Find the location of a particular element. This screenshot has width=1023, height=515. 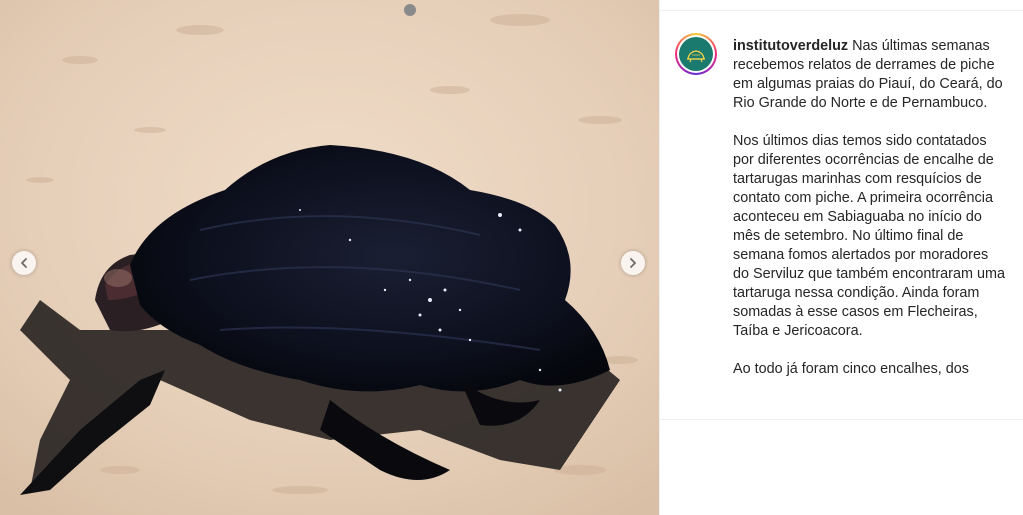

avatar-logo is located at coordinates (696, 54).